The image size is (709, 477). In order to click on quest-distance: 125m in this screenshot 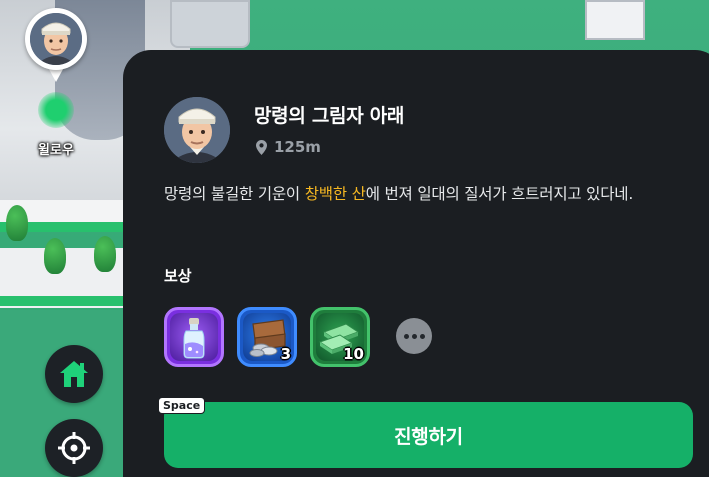, I will do `click(288, 147)`.